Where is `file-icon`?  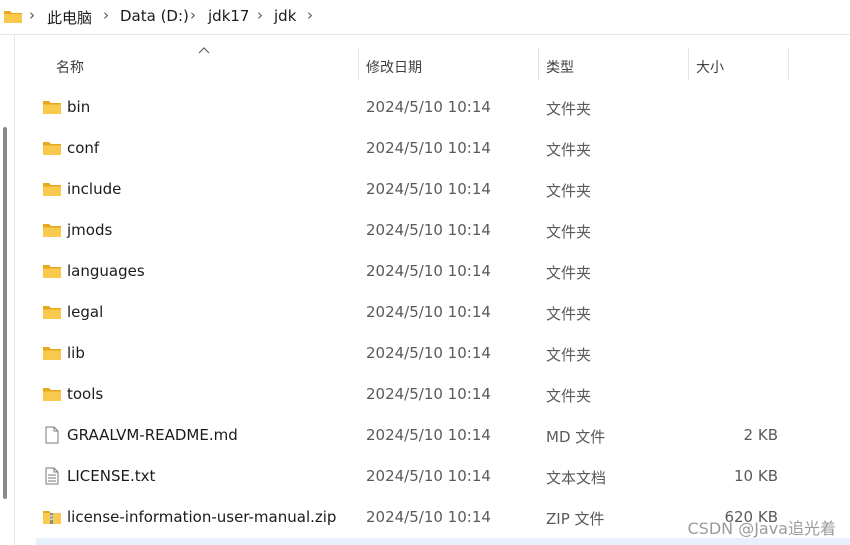
file-icon is located at coordinates (52, 435).